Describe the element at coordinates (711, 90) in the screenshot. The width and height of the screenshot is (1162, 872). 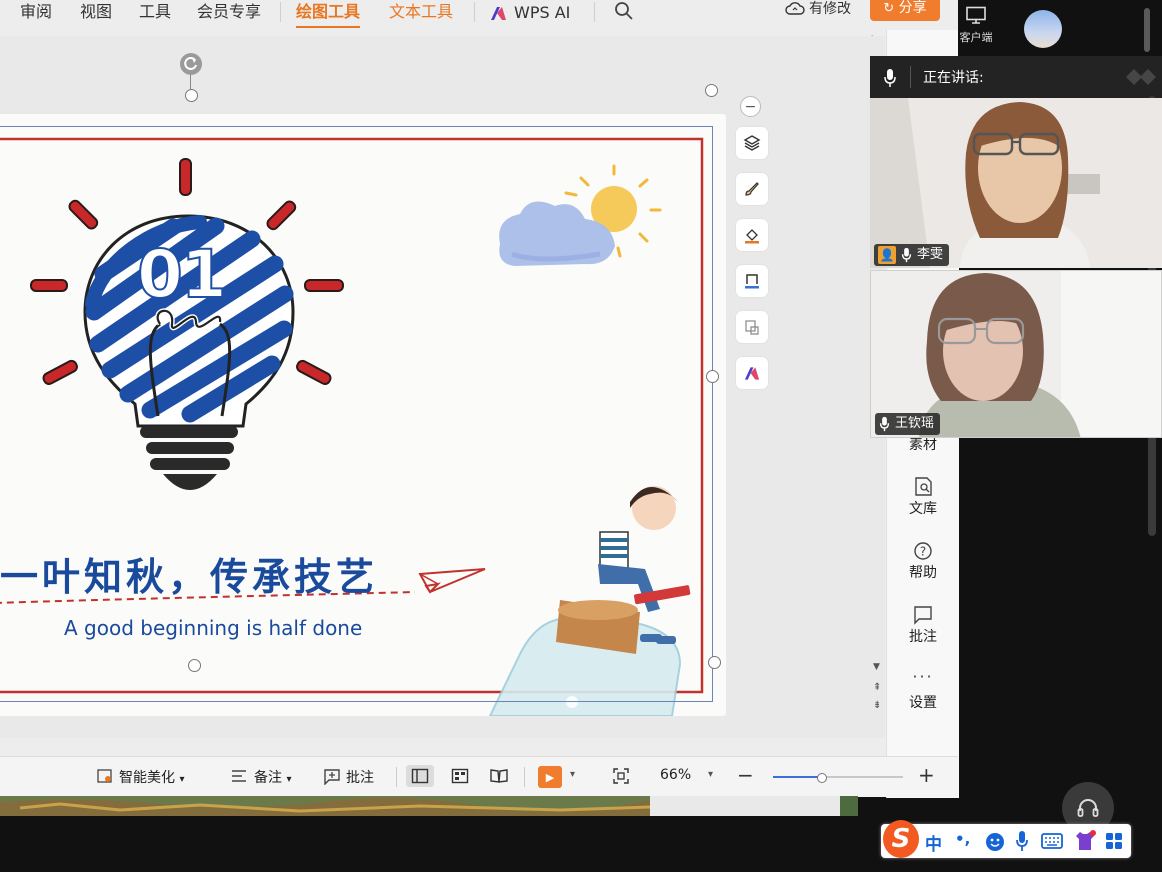
I see `resize-handle-top-right` at that location.